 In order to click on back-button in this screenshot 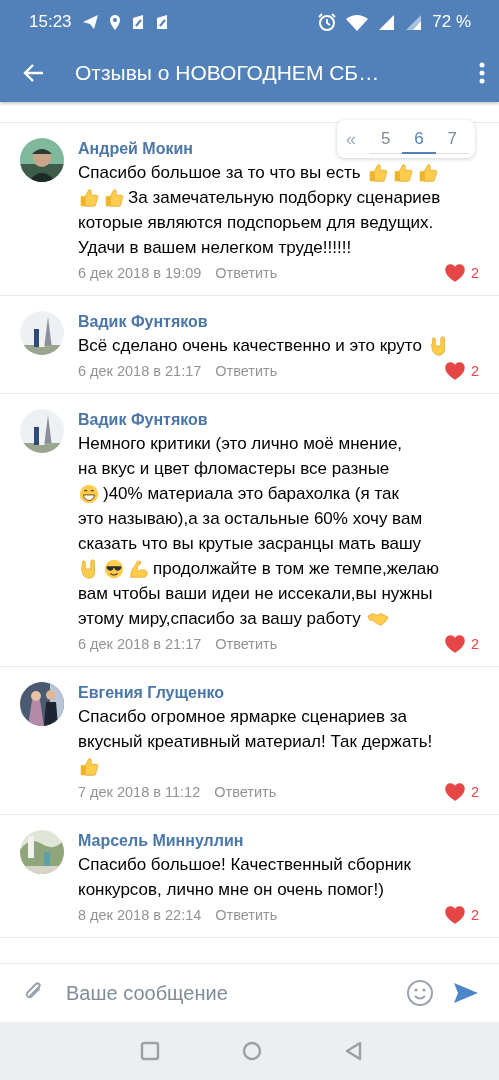, I will do `click(33, 73)`.